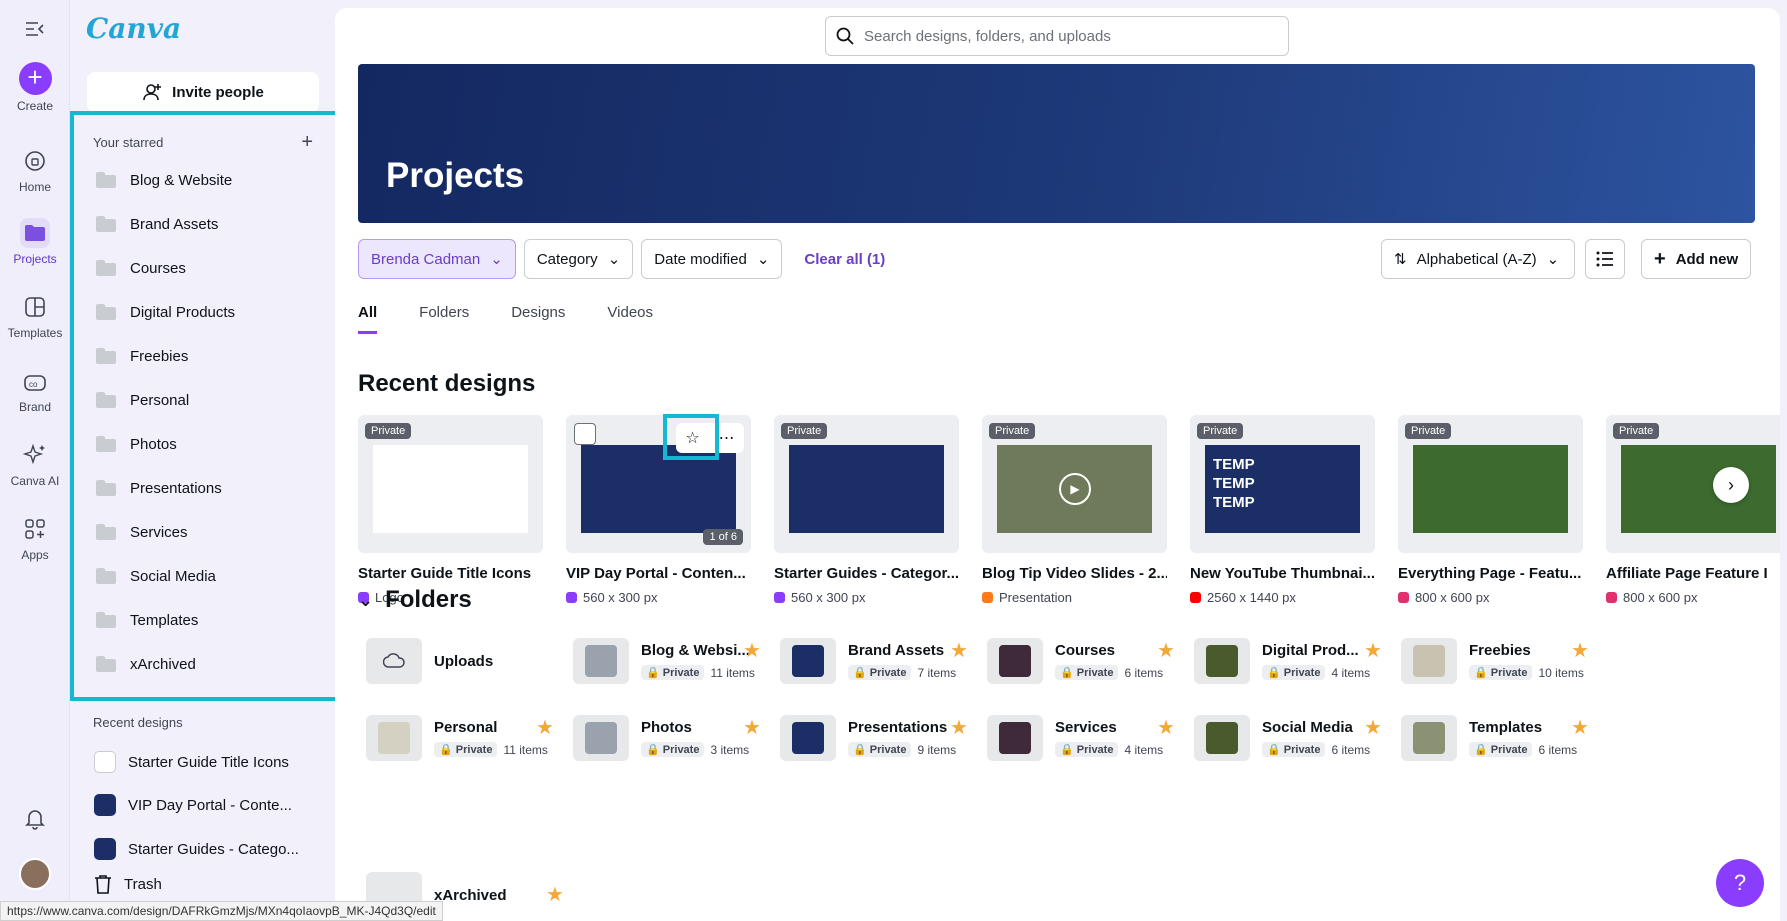 This screenshot has width=1787, height=921. I want to click on rail-item-apps: Apps, so click(35, 538).